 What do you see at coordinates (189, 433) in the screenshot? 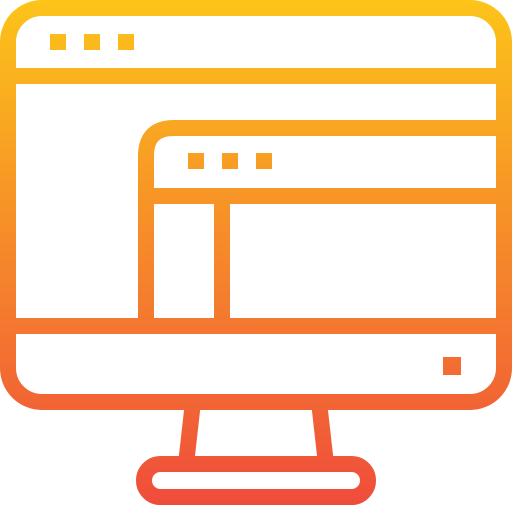
I see `monitor-neck-left` at bounding box center [189, 433].